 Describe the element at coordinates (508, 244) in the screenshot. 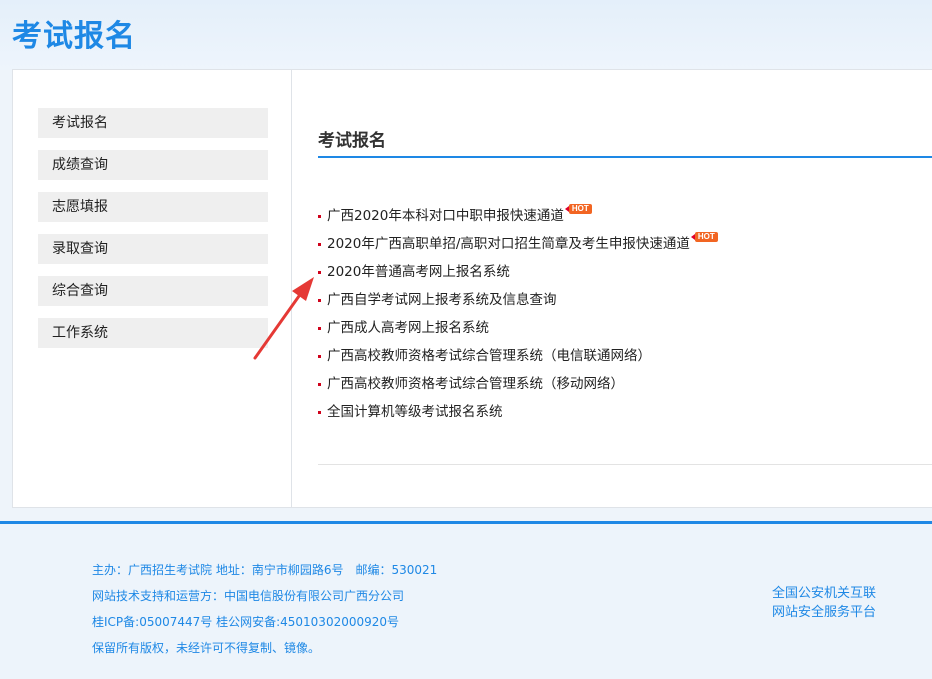

I see `link-vocational-single-enrollment: 2020年广西高职单招/高职对口招生简章及考生申报快速通道` at that location.